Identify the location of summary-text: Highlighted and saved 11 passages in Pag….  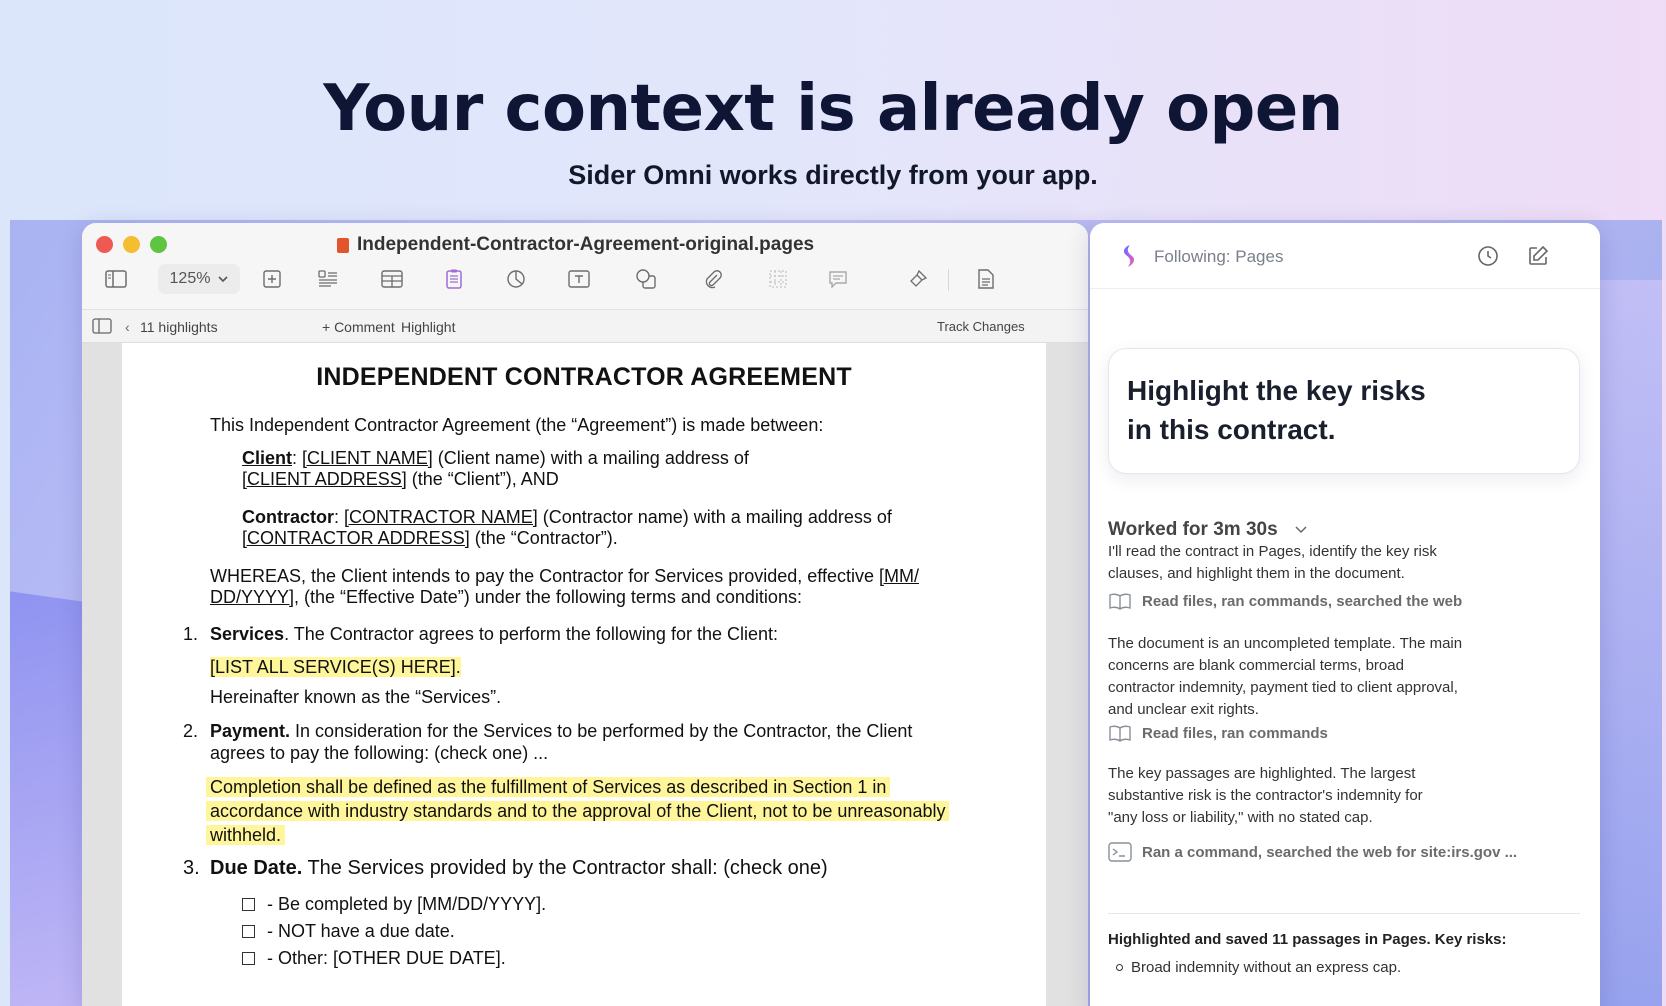
(1307, 939).